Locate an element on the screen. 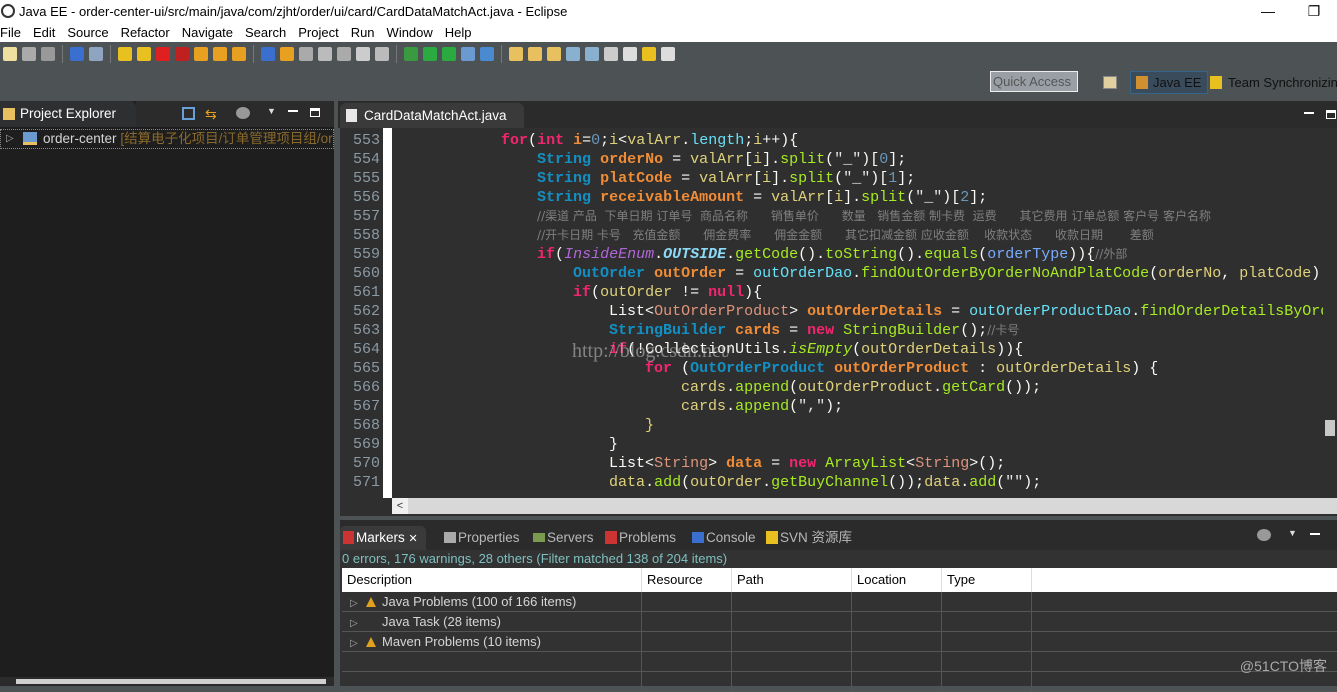 The width and height of the screenshot is (1337, 692). menu-help: Help is located at coordinates (462, 32).